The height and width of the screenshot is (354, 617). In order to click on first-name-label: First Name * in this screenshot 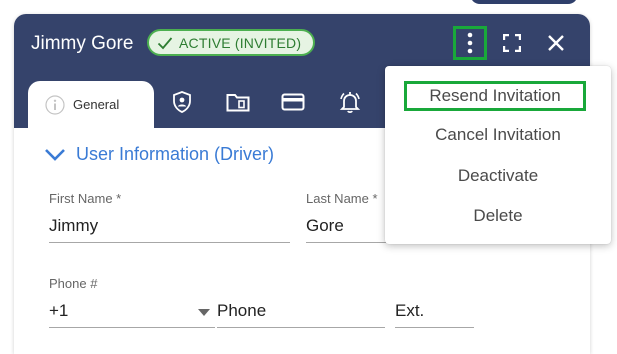, I will do `click(85, 198)`.